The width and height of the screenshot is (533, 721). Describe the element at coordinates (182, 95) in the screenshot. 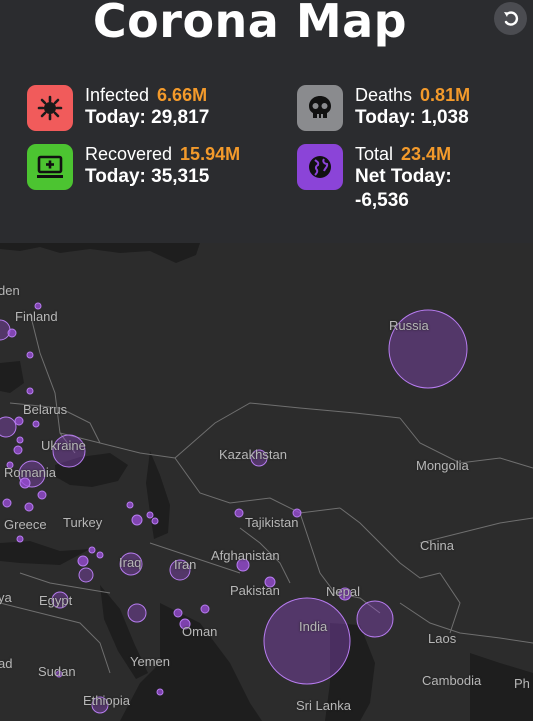

I see `infected-value: 6.66M` at that location.